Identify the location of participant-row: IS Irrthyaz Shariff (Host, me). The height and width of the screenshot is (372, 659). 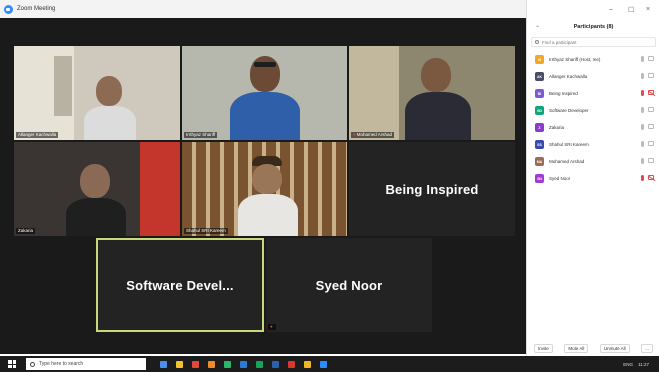
(593, 59).